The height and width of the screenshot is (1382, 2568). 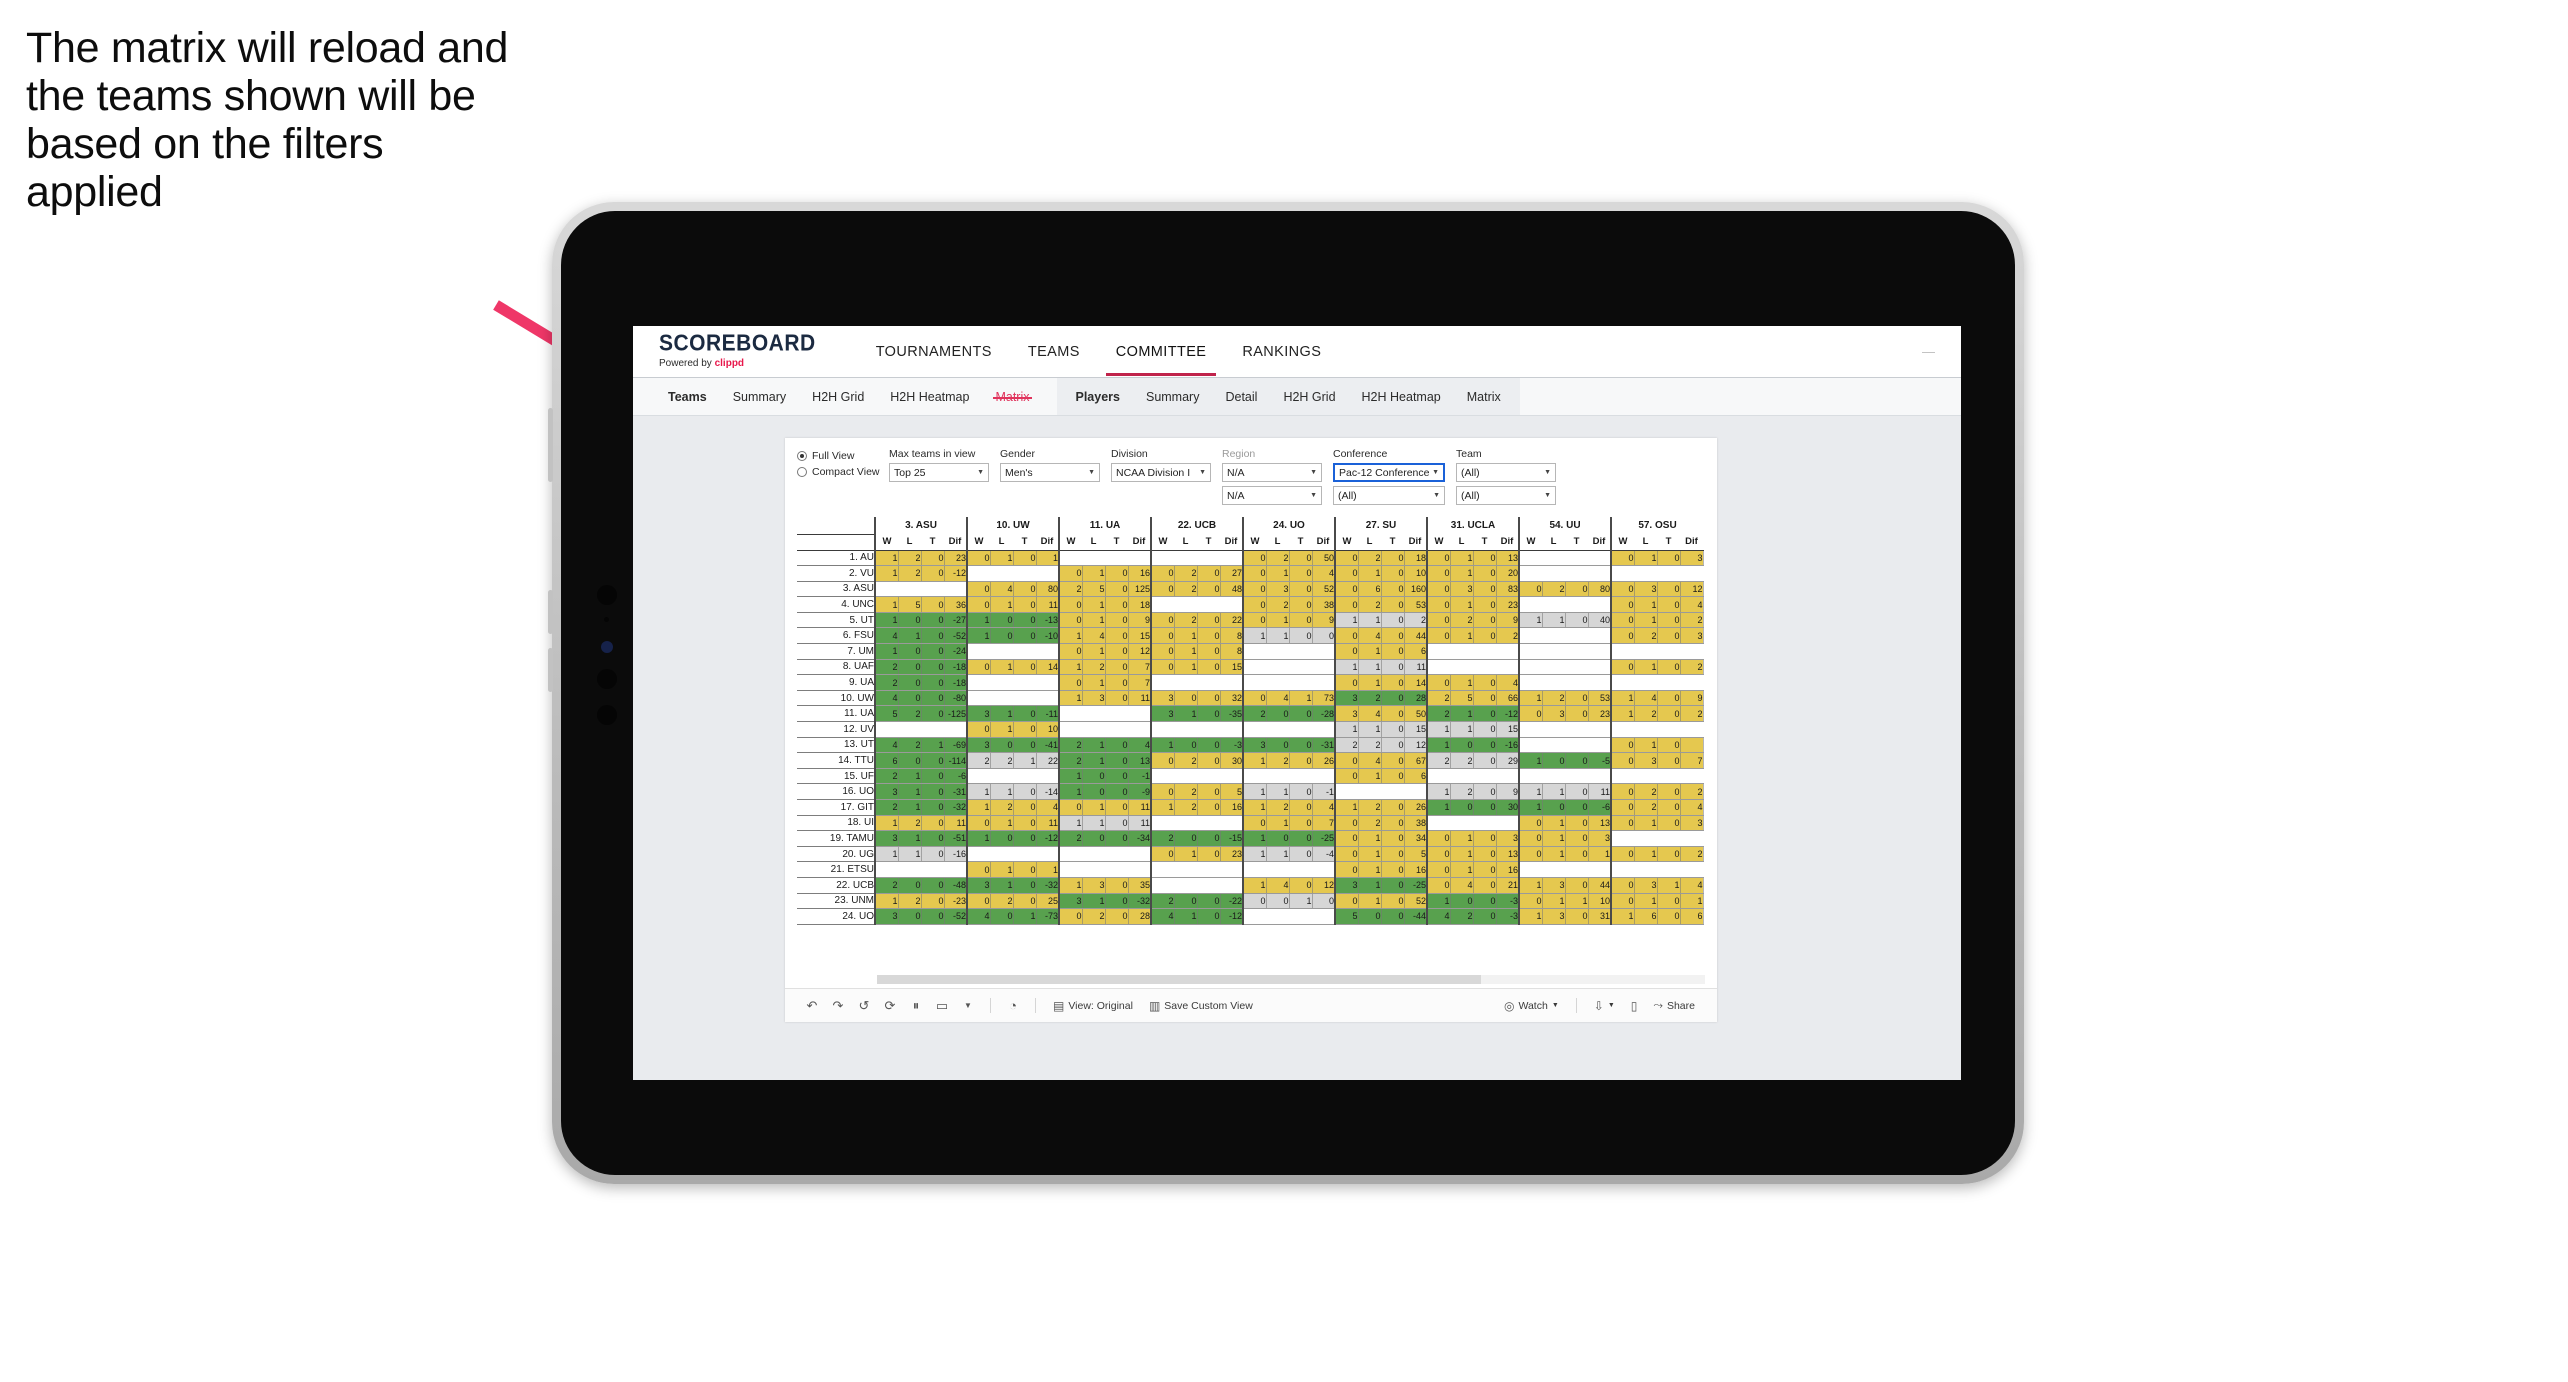 I want to click on matrix-cell: 23, so click(x=1508, y=604).